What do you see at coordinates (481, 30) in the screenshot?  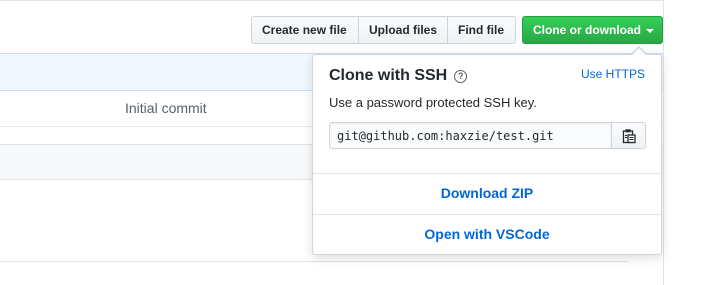 I see `find-file-button: Find file` at bounding box center [481, 30].